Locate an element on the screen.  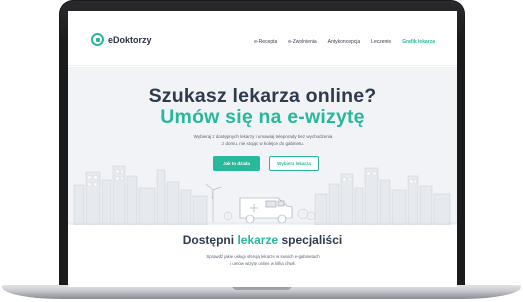
choose-doctor-button: Wybierz lekarza is located at coordinates (294, 163).